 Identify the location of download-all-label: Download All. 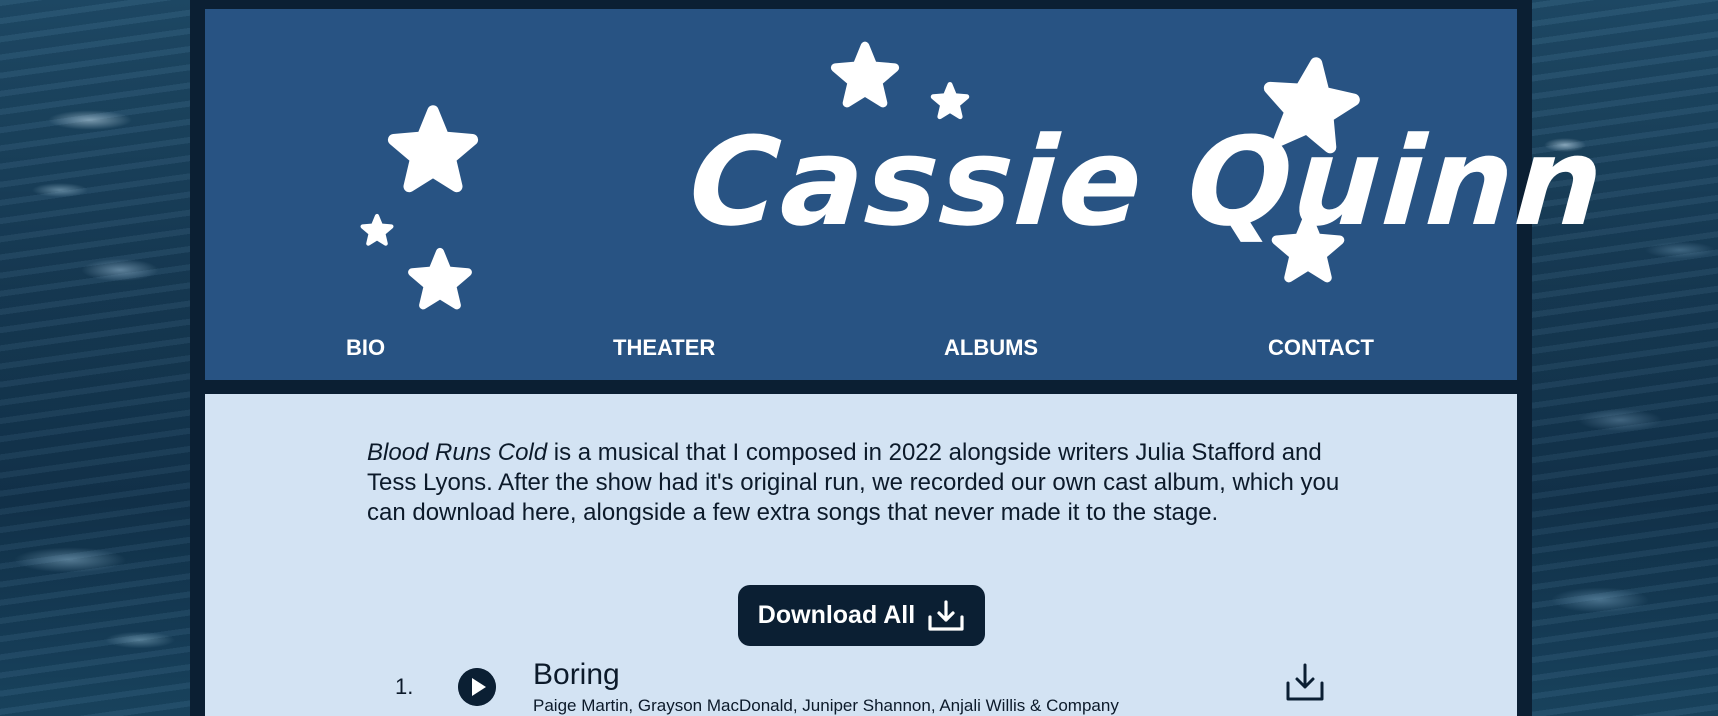
(836, 615).